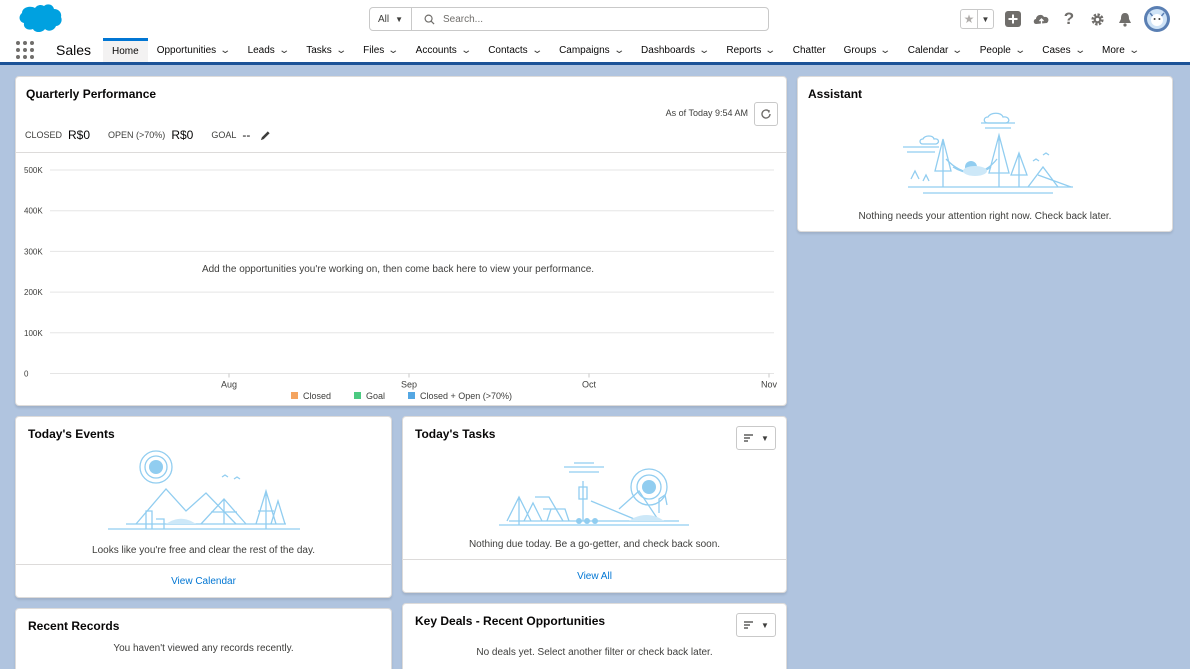  I want to click on nav-tab-label: Groups, so click(860, 50).